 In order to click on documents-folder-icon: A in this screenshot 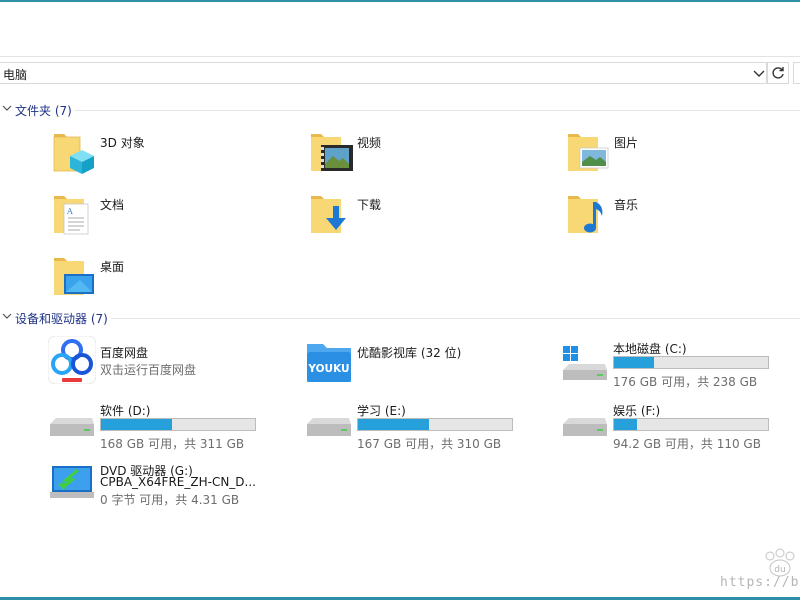, I will do `click(71, 215)`.